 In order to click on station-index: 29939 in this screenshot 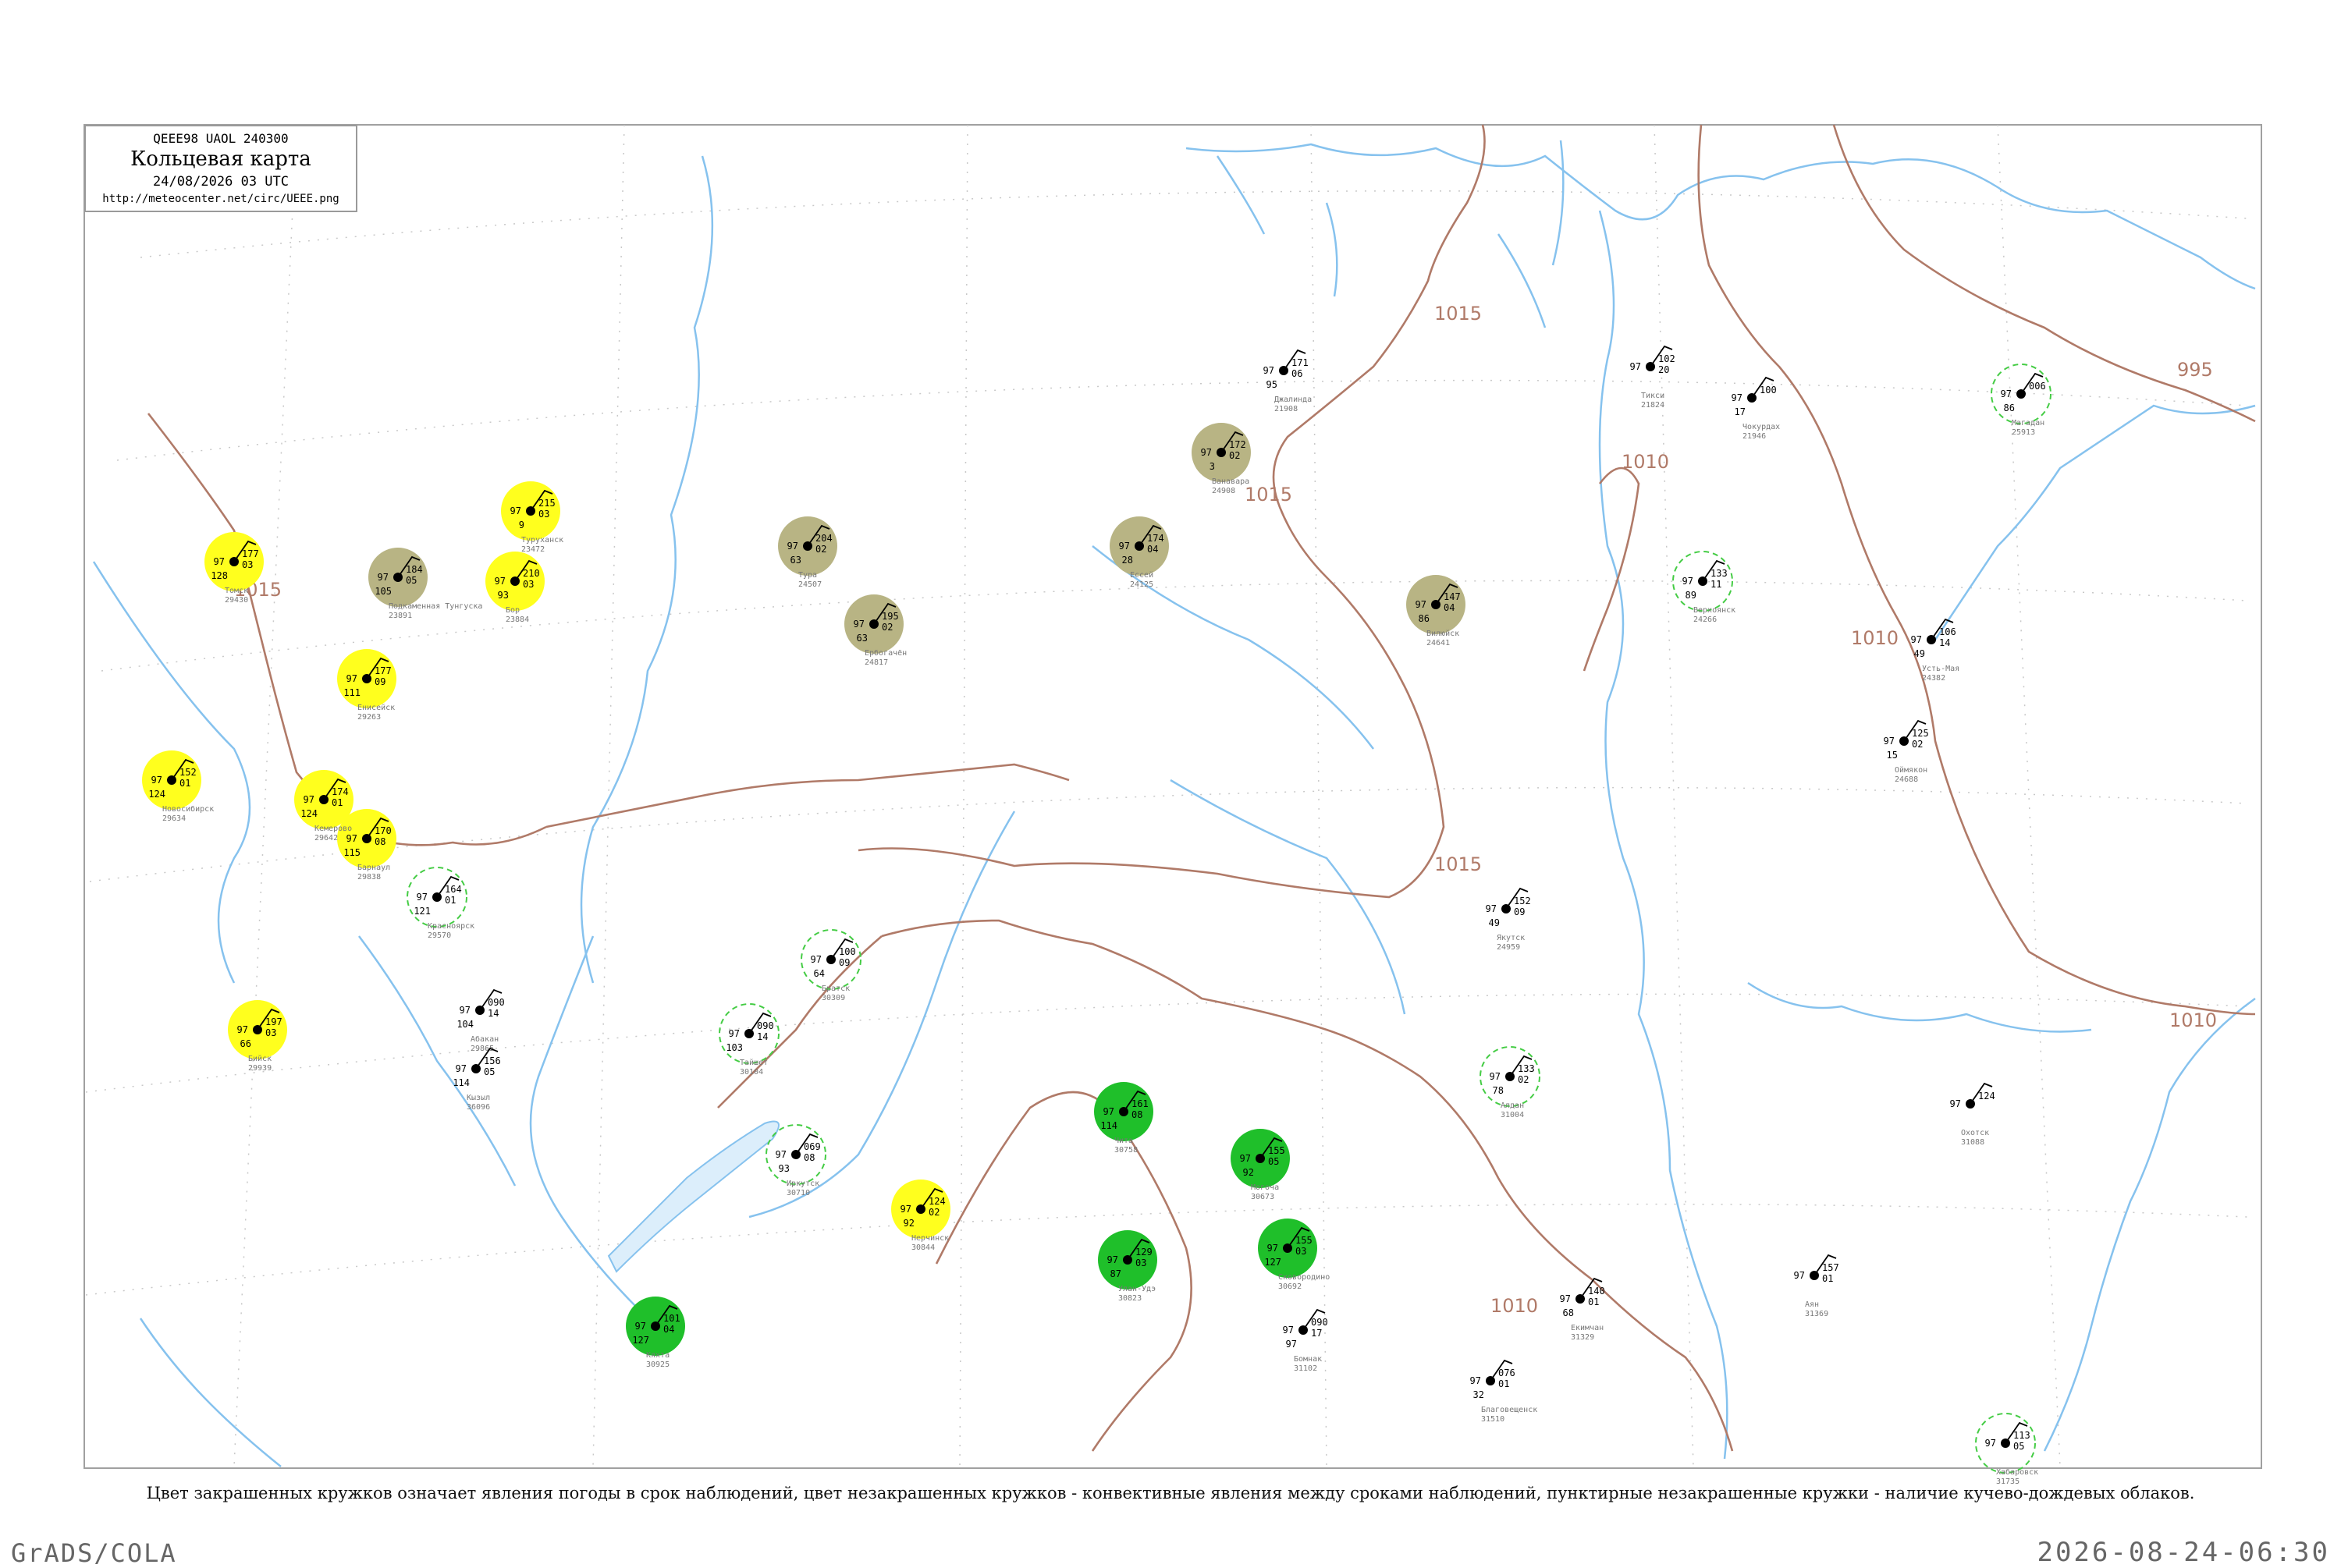, I will do `click(260, 1068)`.